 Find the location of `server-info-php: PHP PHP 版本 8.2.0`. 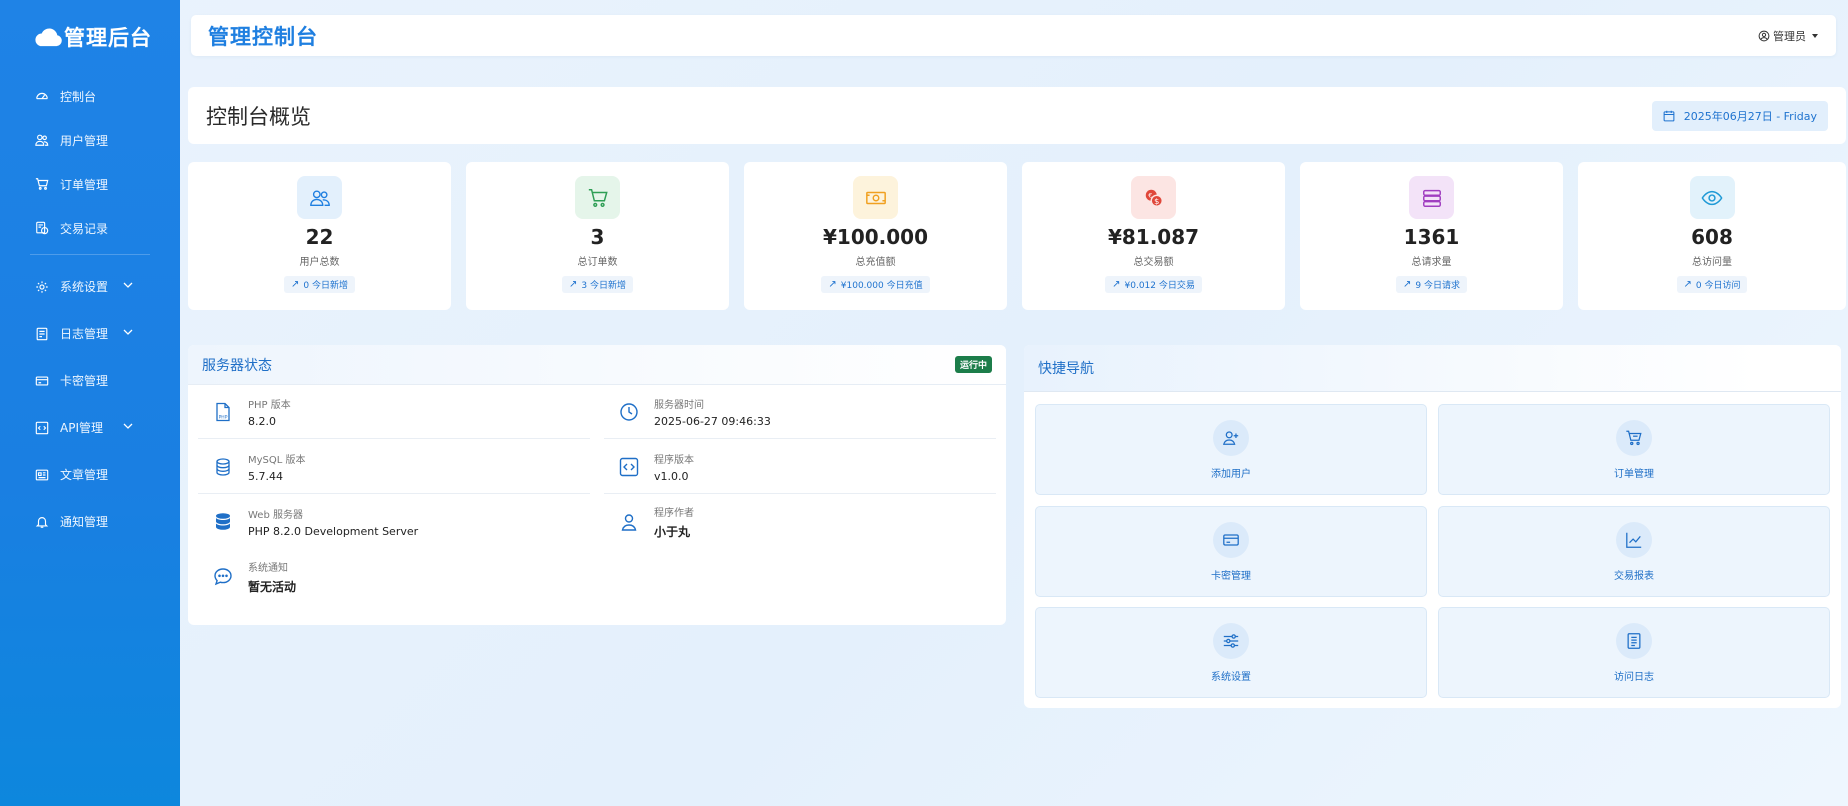

server-info-php: PHP PHP 版本 8.2.0 is located at coordinates (394, 412).